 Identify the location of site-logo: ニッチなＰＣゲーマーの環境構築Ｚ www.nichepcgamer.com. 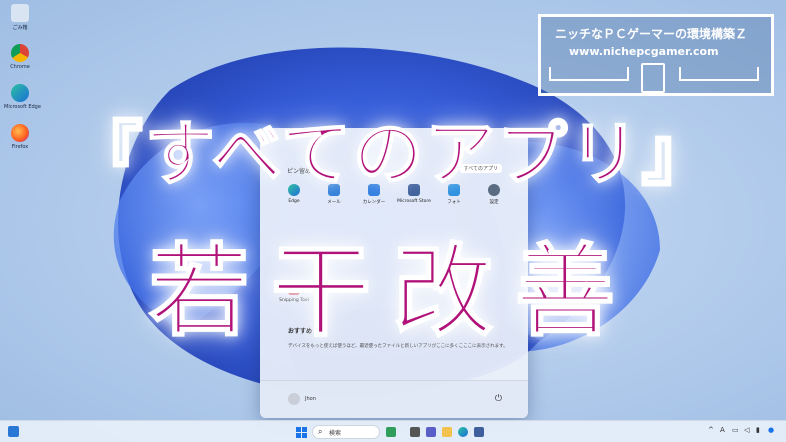
(656, 55).